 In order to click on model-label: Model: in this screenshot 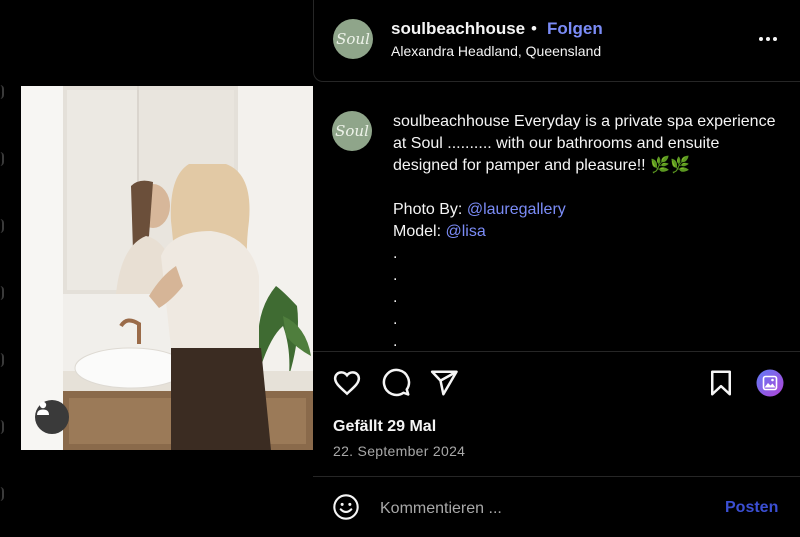, I will do `click(417, 231)`.